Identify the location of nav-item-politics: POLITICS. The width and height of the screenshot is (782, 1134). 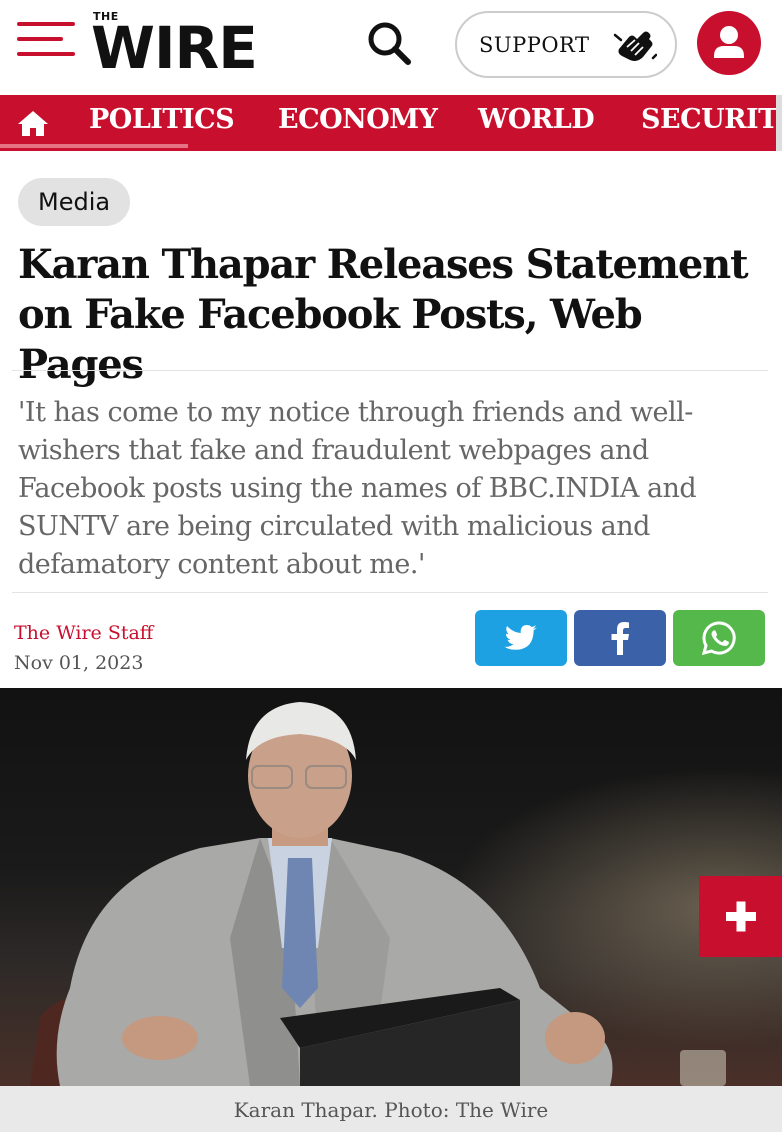
(162, 119).